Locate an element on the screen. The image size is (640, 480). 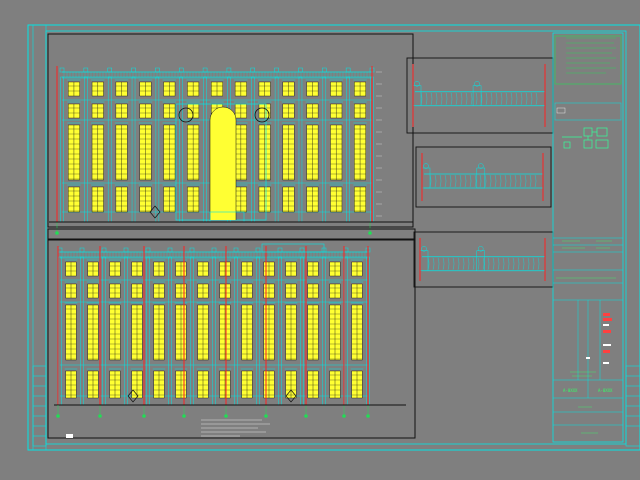
left-margin-strip is located at coordinates (39, 237).